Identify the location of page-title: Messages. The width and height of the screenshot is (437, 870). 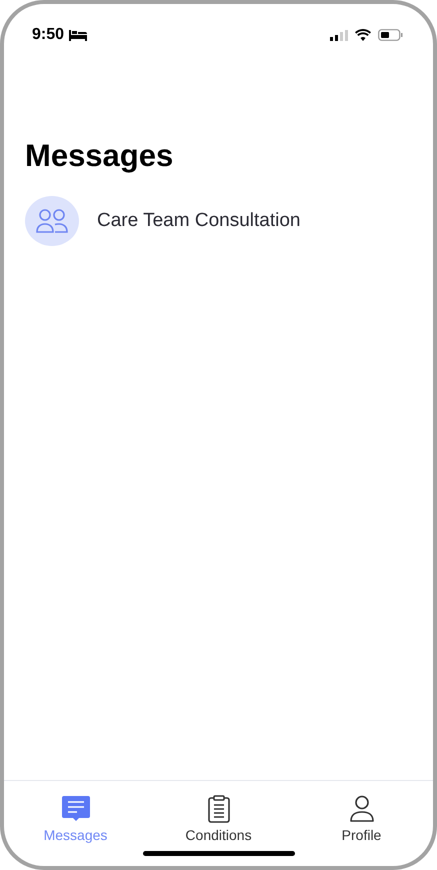
(99, 156).